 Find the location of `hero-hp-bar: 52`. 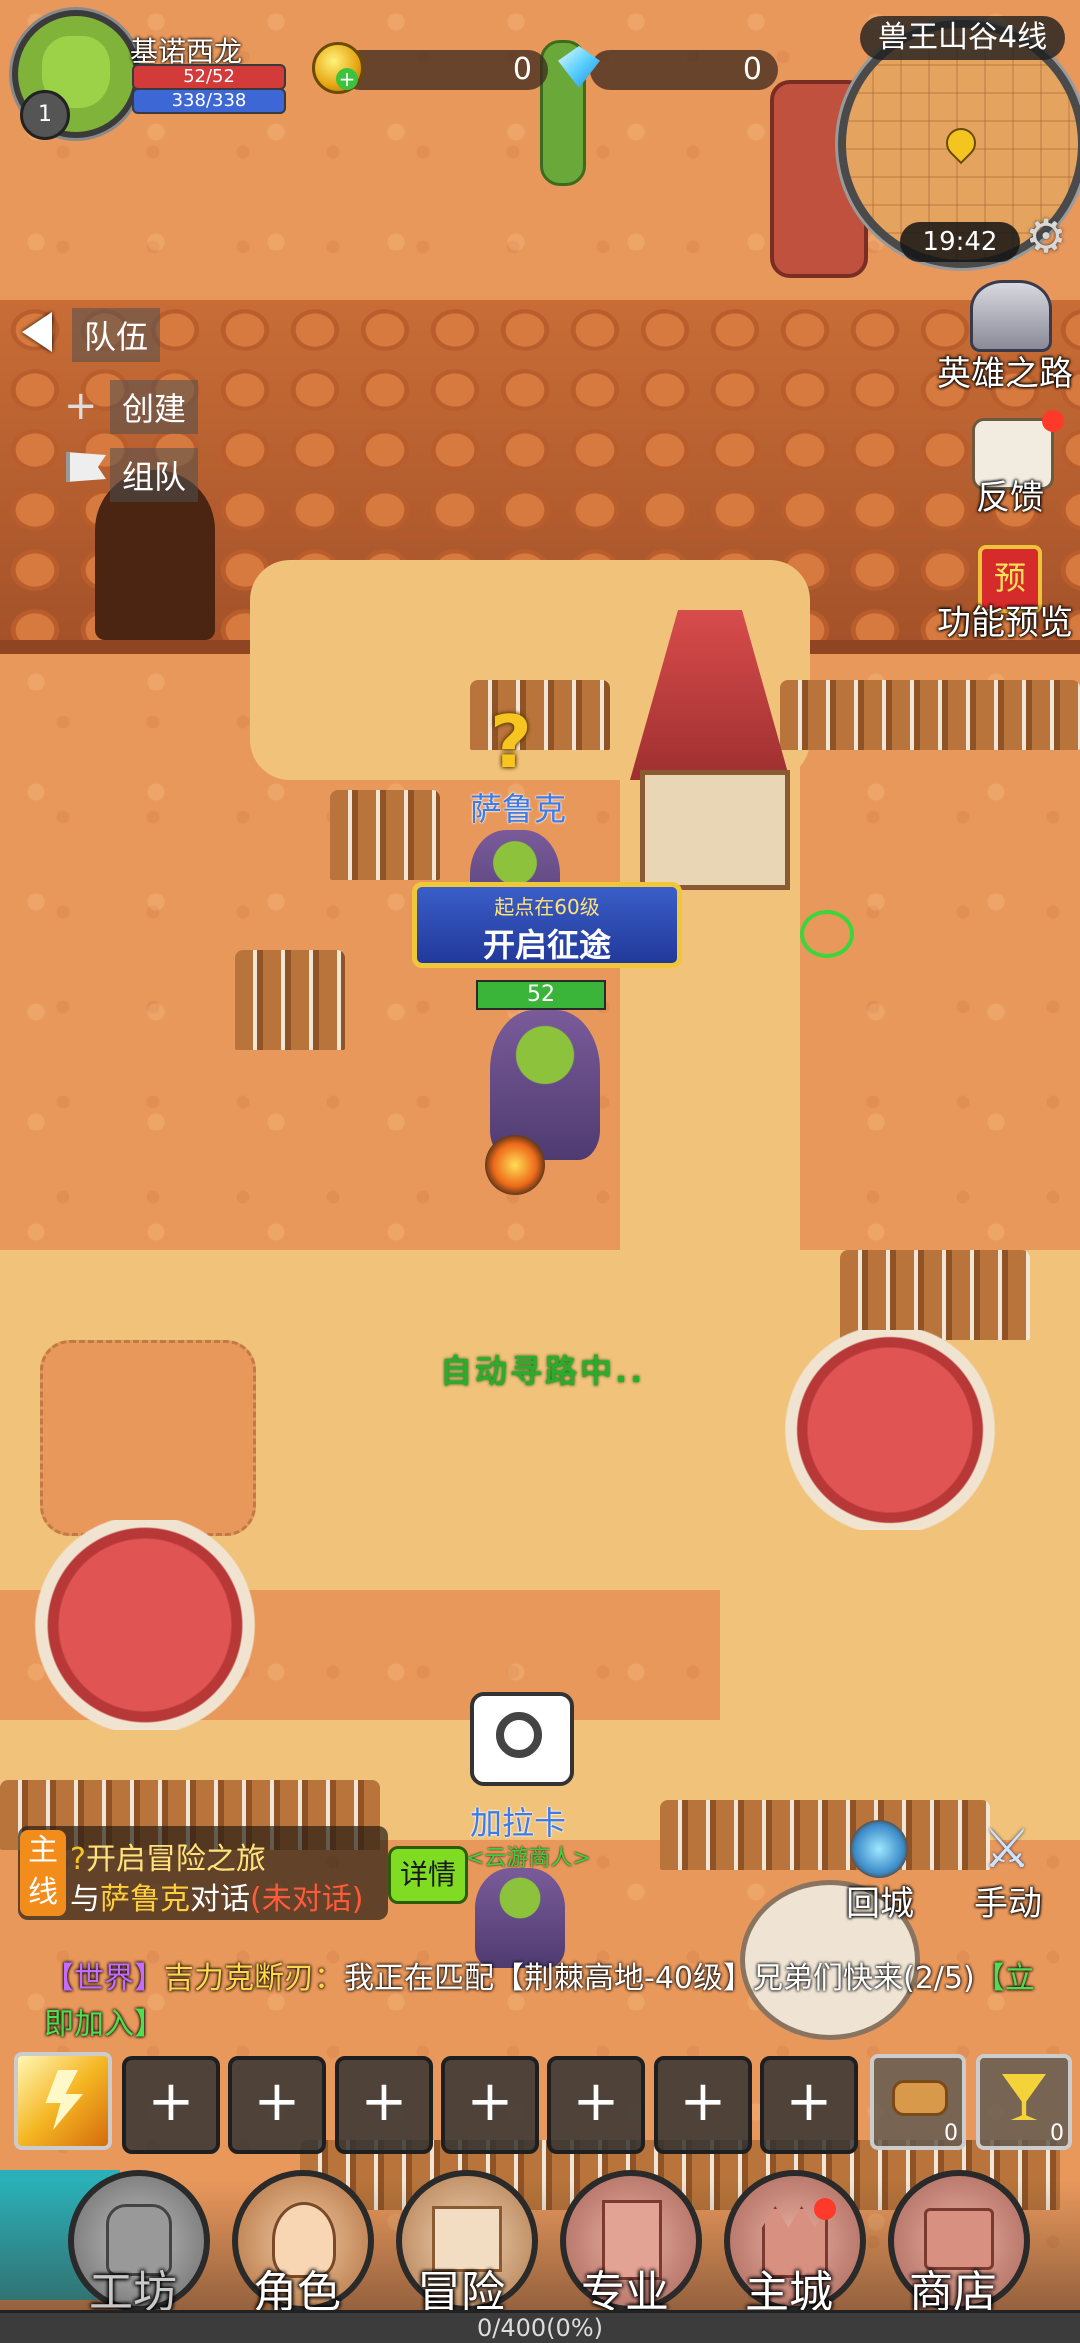

hero-hp-bar: 52 is located at coordinates (541, 995).